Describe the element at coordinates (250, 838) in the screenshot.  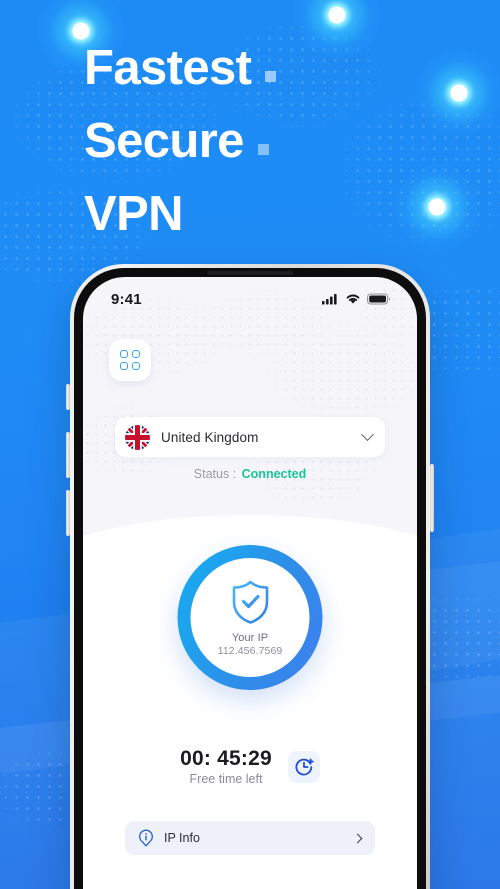
I see `ip-info-row: IP Info` at that location.